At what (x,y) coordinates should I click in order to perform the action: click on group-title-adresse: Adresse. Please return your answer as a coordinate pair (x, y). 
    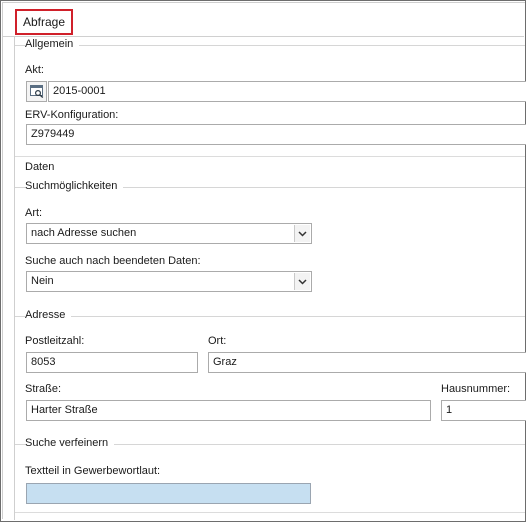
    Looking at the image, I should click on (48, 315).